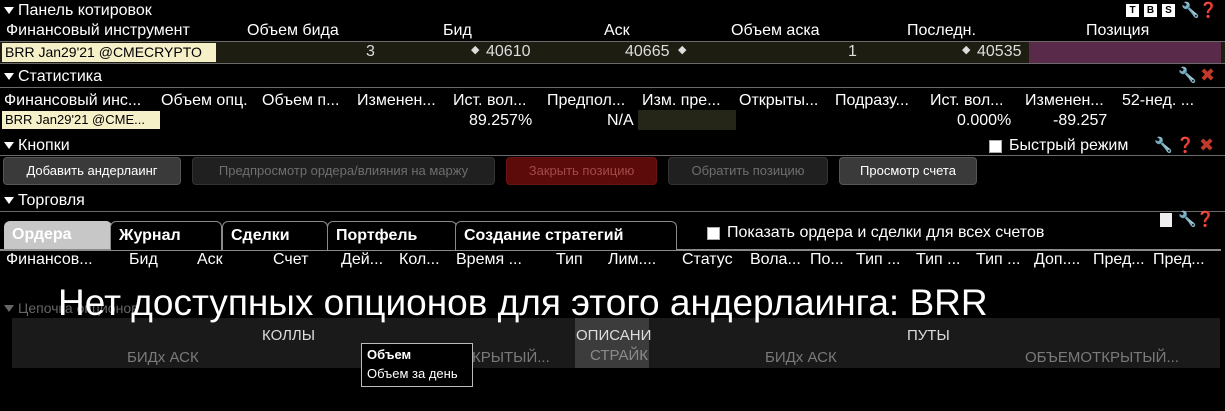 The image size is (1225, 411). What do you see at coordinates (713, 233) in the screenshot?
I see `show-all-checkbox` at bounding box center [713, 233].